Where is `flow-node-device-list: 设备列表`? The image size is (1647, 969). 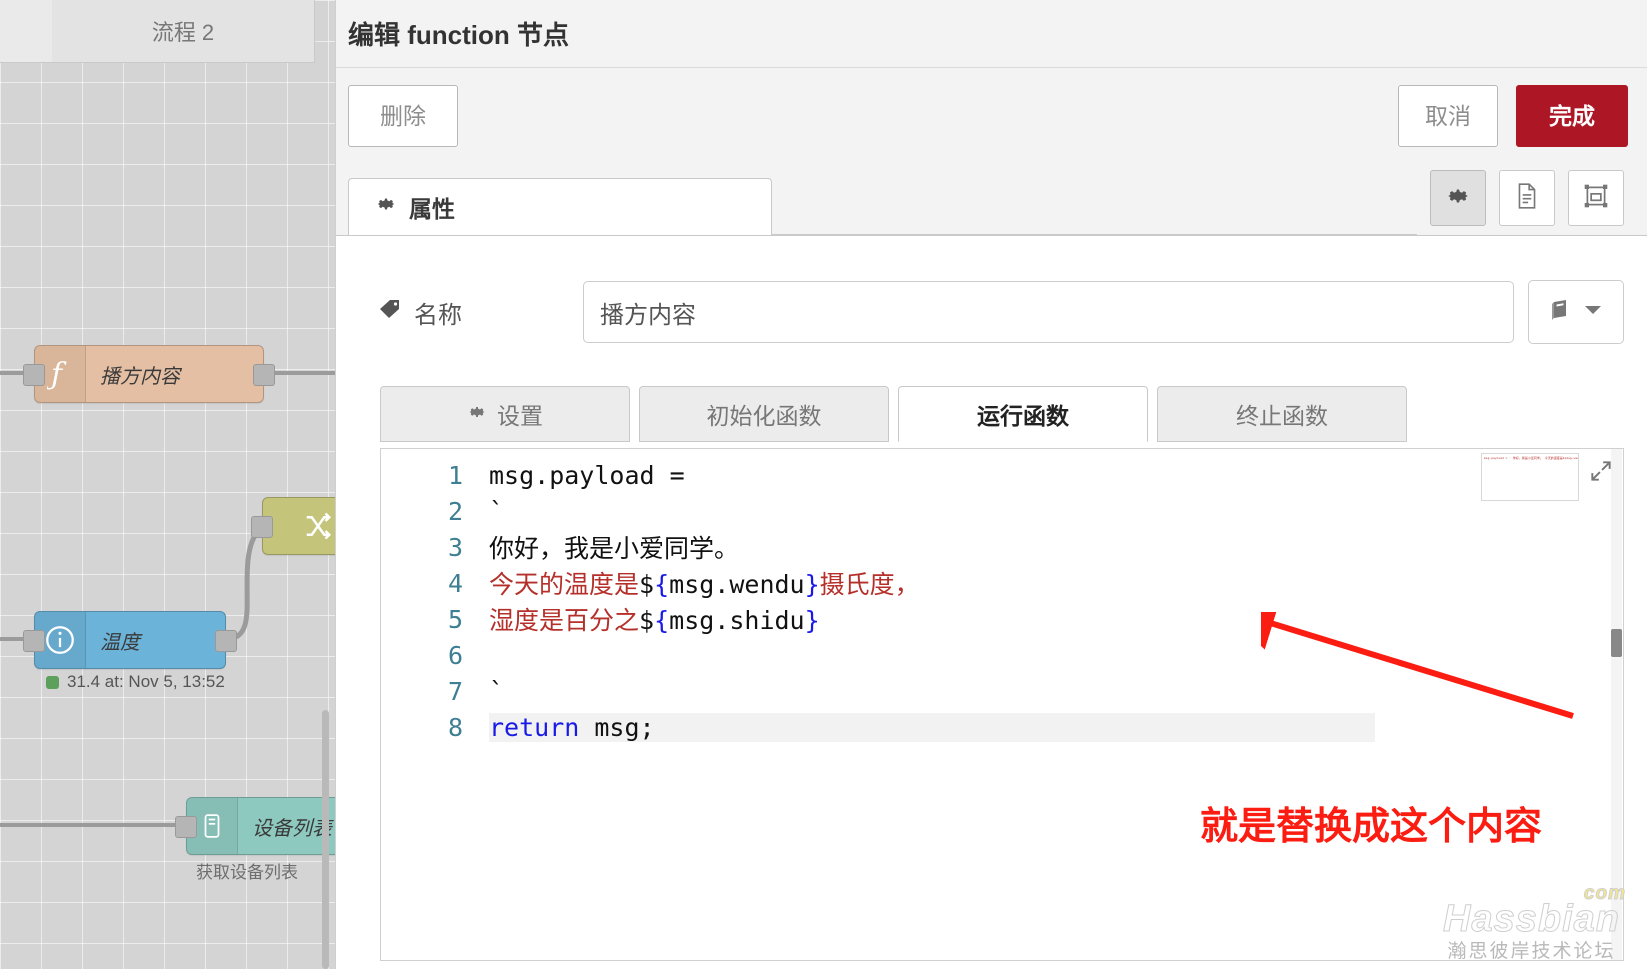
flow-node-device-list: 设备列表 is located at coordinates (255, 826).